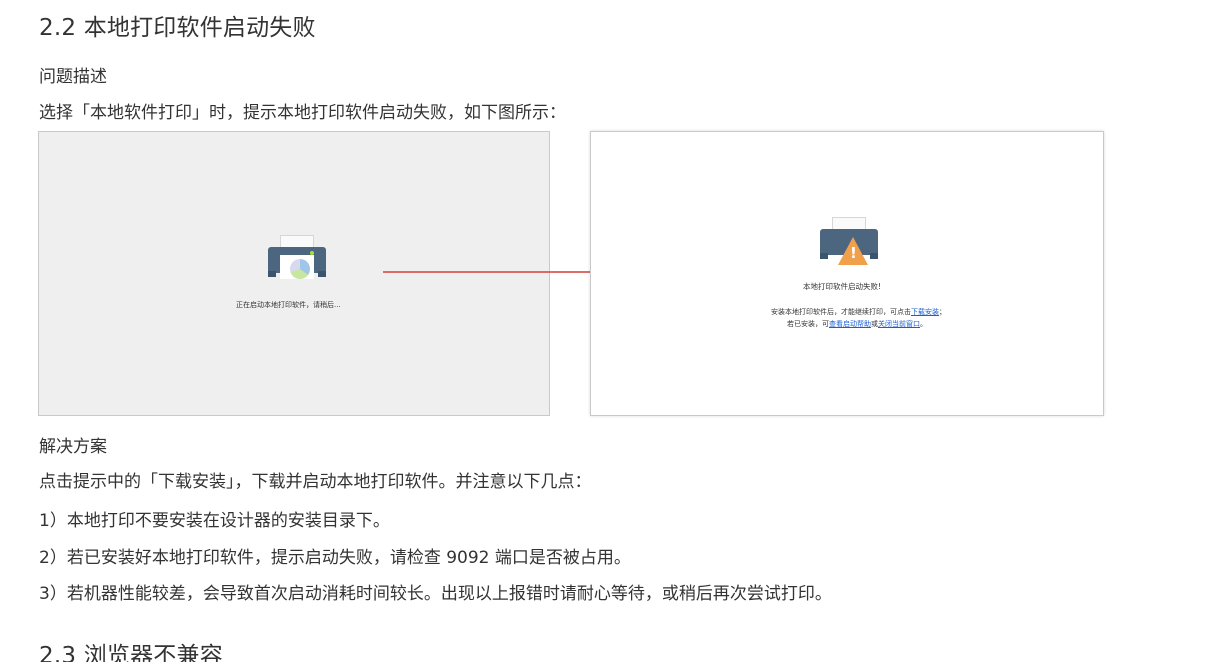 This screenshot has height=662, width=1222. Describe the element at coordinates (297, 258) in the screenshot. I see `printer-icon` at that location.